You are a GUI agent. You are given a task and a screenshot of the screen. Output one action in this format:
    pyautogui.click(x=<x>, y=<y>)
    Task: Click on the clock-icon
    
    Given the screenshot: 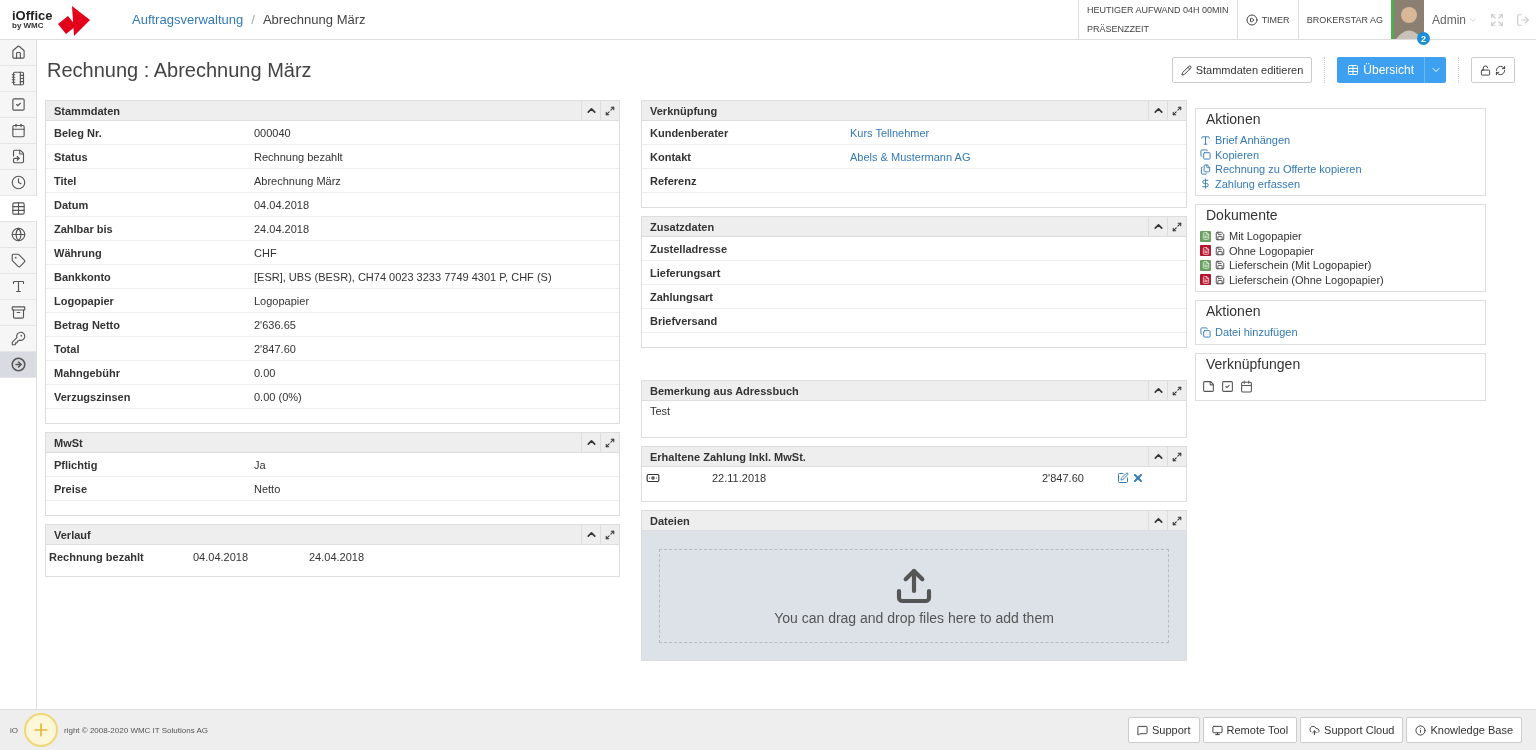 What is the action you would take?
    pyautogui.click(x=18, y=182)
    